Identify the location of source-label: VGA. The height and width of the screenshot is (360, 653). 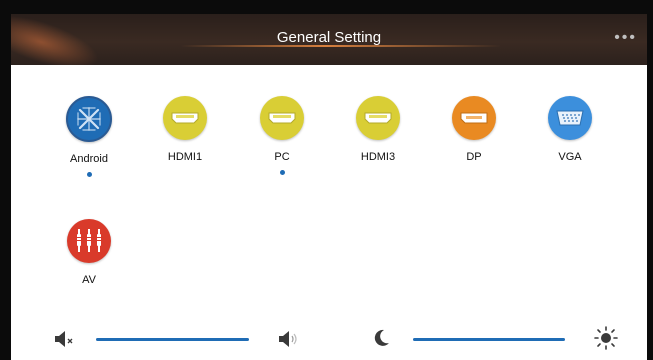
(570, 157).